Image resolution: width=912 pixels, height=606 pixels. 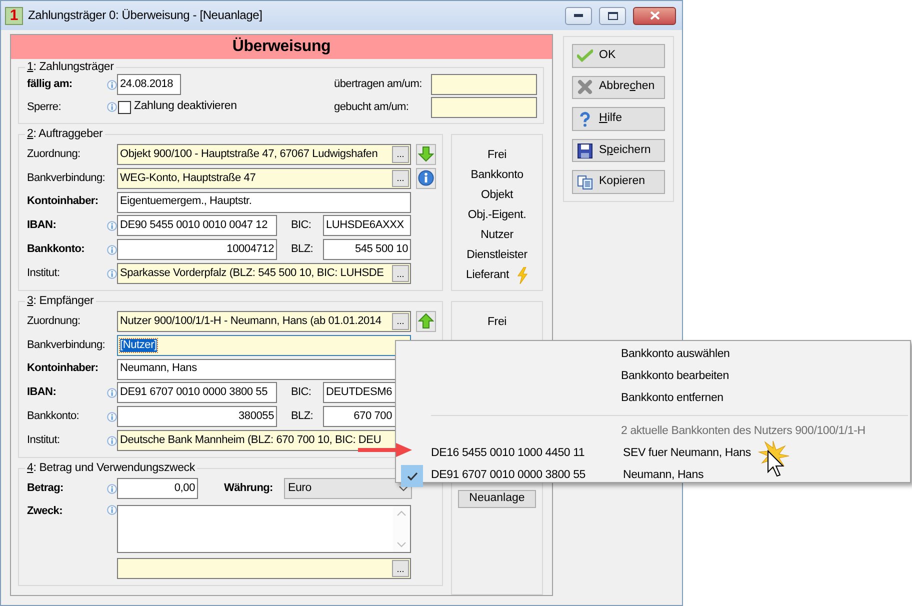 I want to click on text-area, so click(x=264, y=529).